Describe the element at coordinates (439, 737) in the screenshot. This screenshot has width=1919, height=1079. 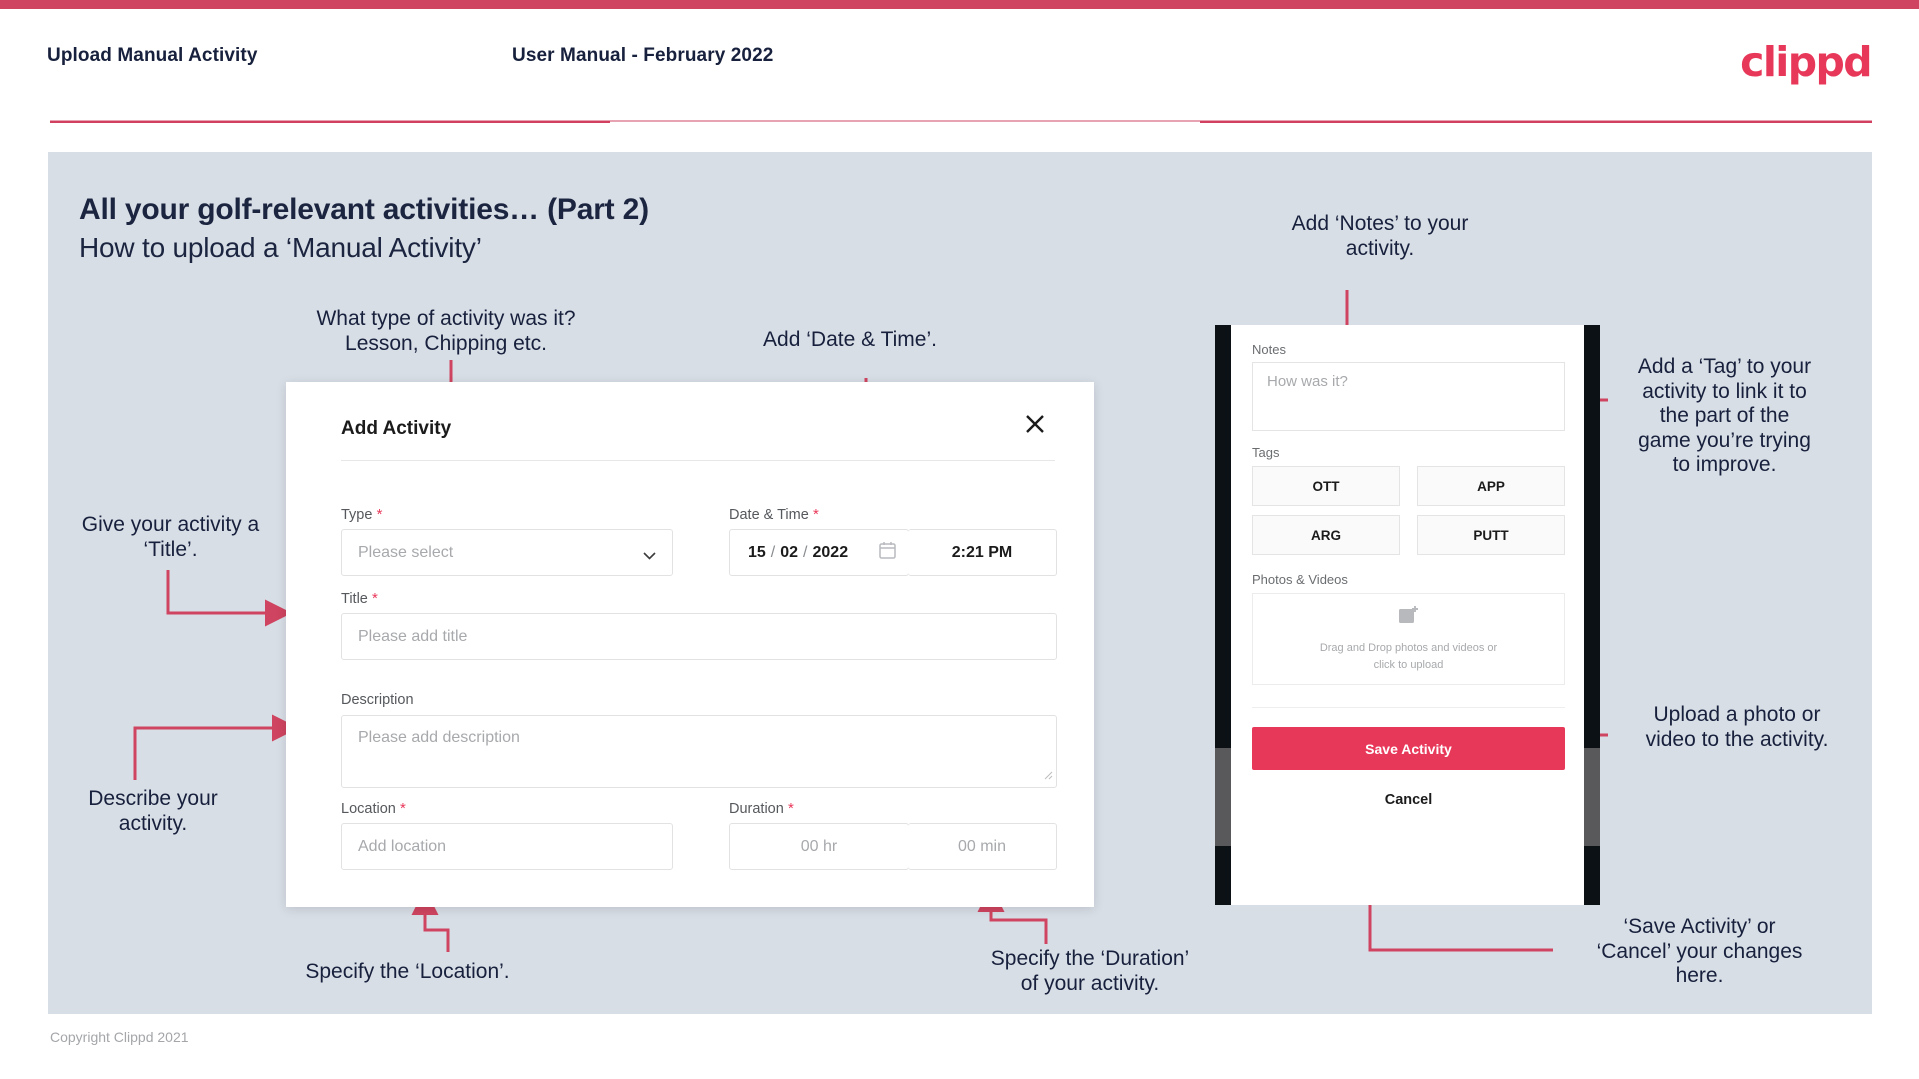
I see `description-placeholder: Please add description` at that location.